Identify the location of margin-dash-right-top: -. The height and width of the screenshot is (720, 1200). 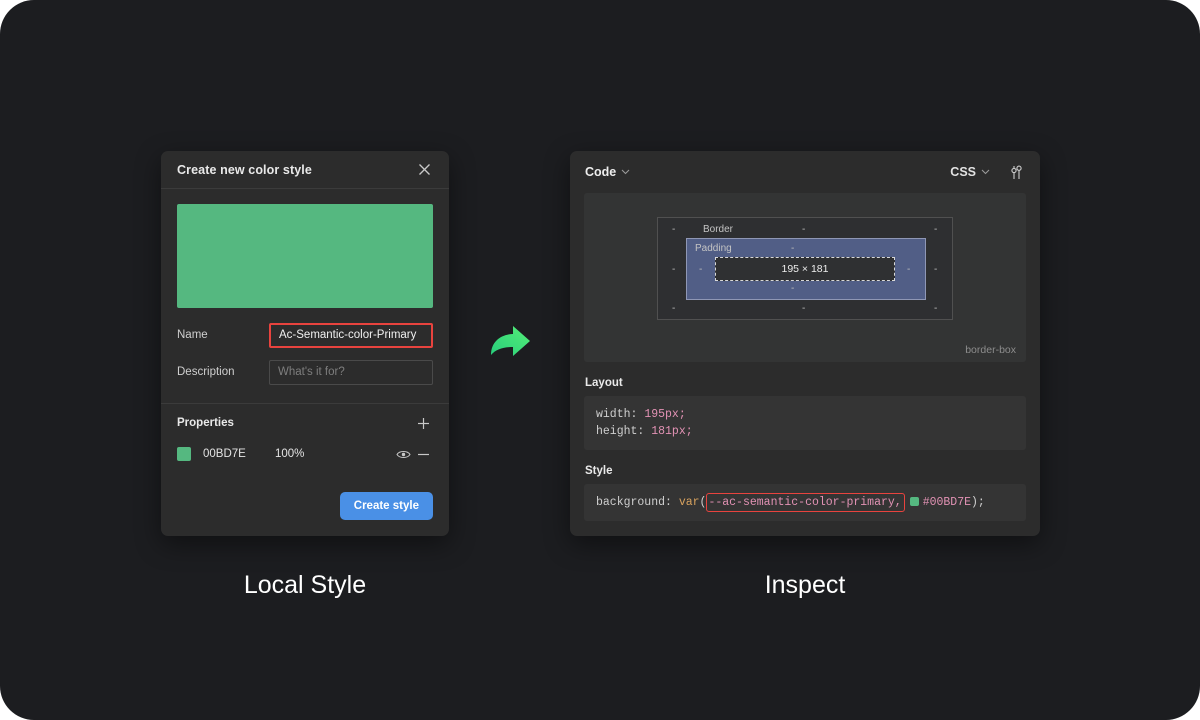
(936, 229).